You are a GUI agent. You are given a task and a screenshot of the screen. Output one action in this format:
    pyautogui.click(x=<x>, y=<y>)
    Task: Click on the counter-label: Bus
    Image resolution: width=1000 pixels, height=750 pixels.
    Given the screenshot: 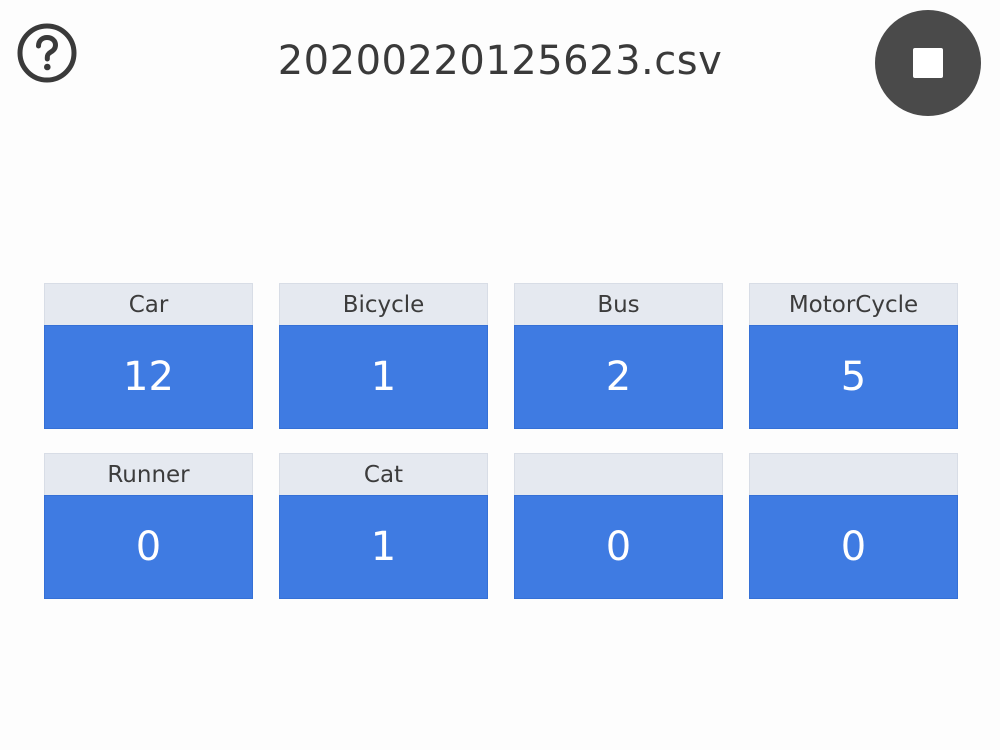 What is the action you would take?
    pyautogui.click(x=618, y=304)
    